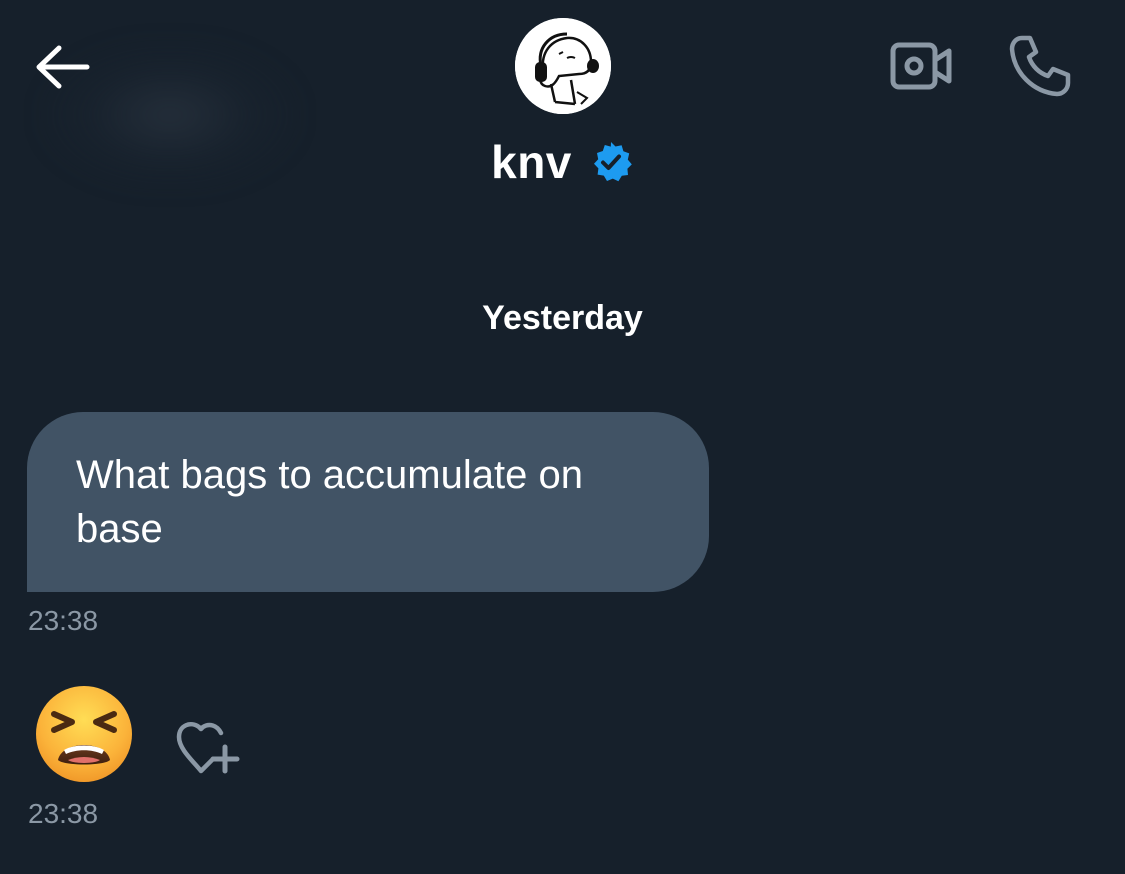 The height and width of the screenshot is (874, 1125). I want to click on contact-name-row: knv, so click(562, 162).